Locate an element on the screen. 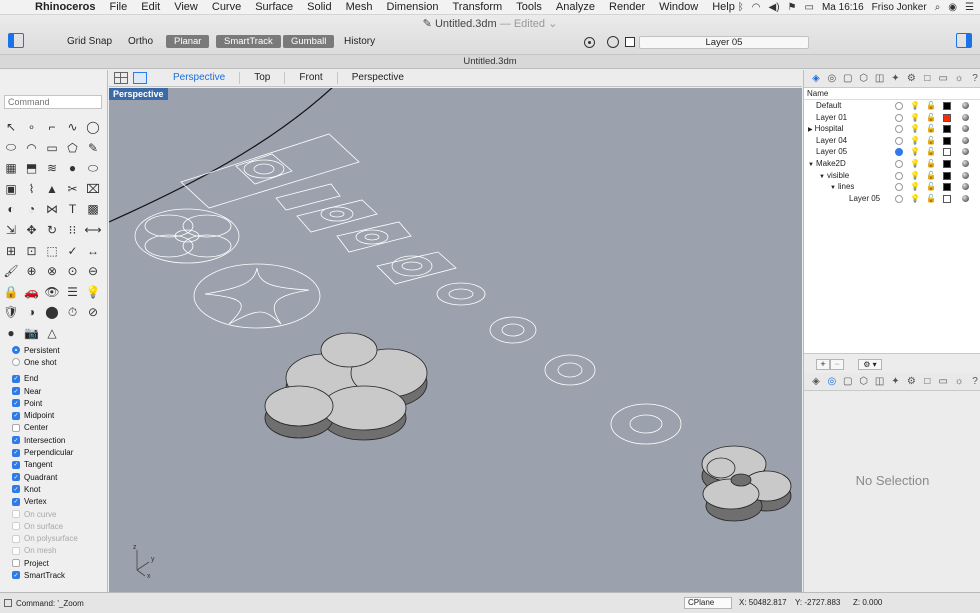 The image size is (980, 613). flag-icon: ⚑ is located at coordinates (792, 7).